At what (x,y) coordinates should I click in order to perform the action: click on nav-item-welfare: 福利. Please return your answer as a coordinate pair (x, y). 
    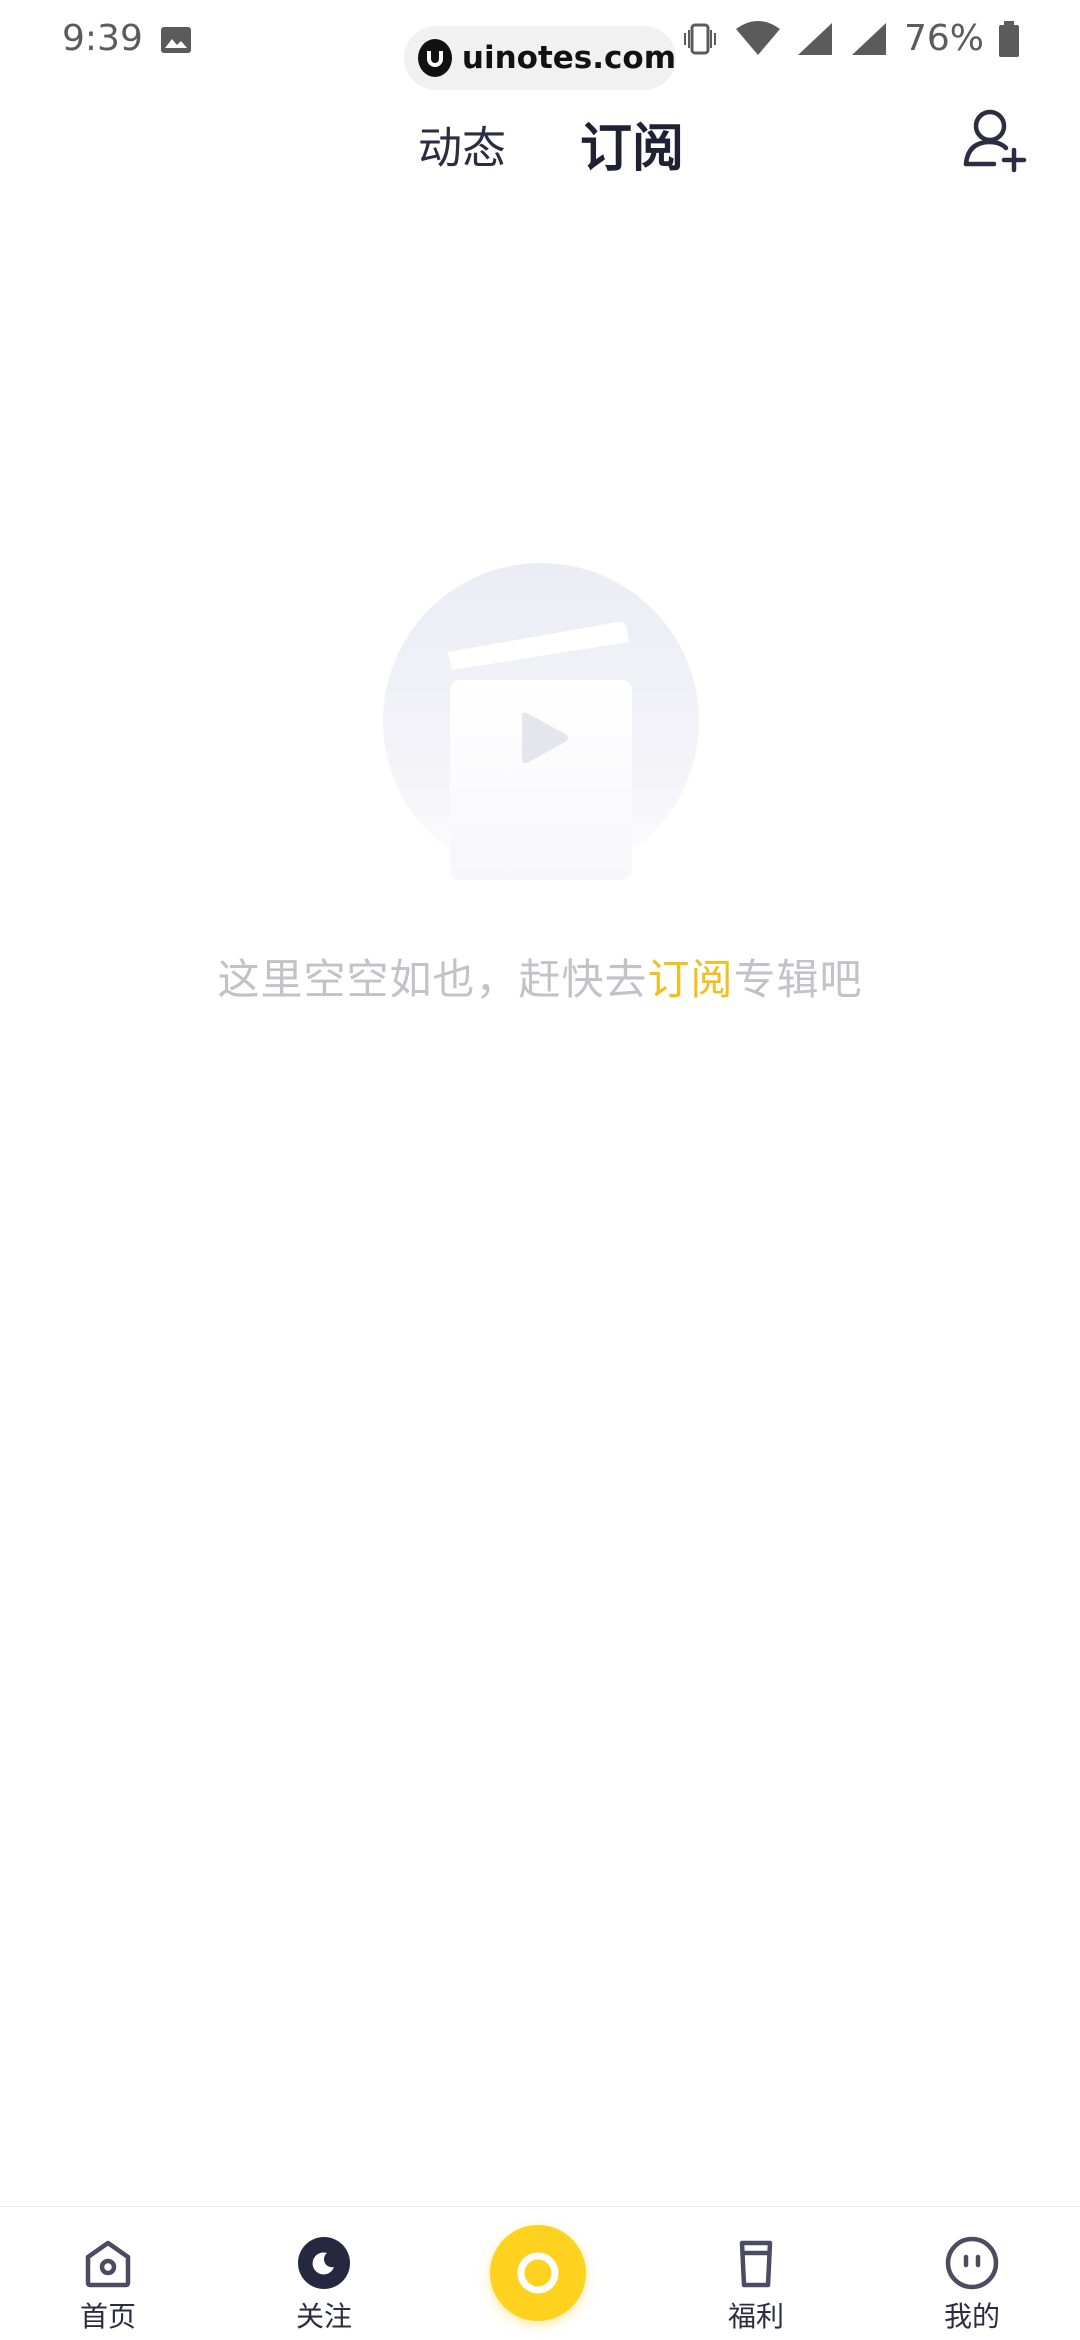
    Looking at the image, I should click on (756, 2273).